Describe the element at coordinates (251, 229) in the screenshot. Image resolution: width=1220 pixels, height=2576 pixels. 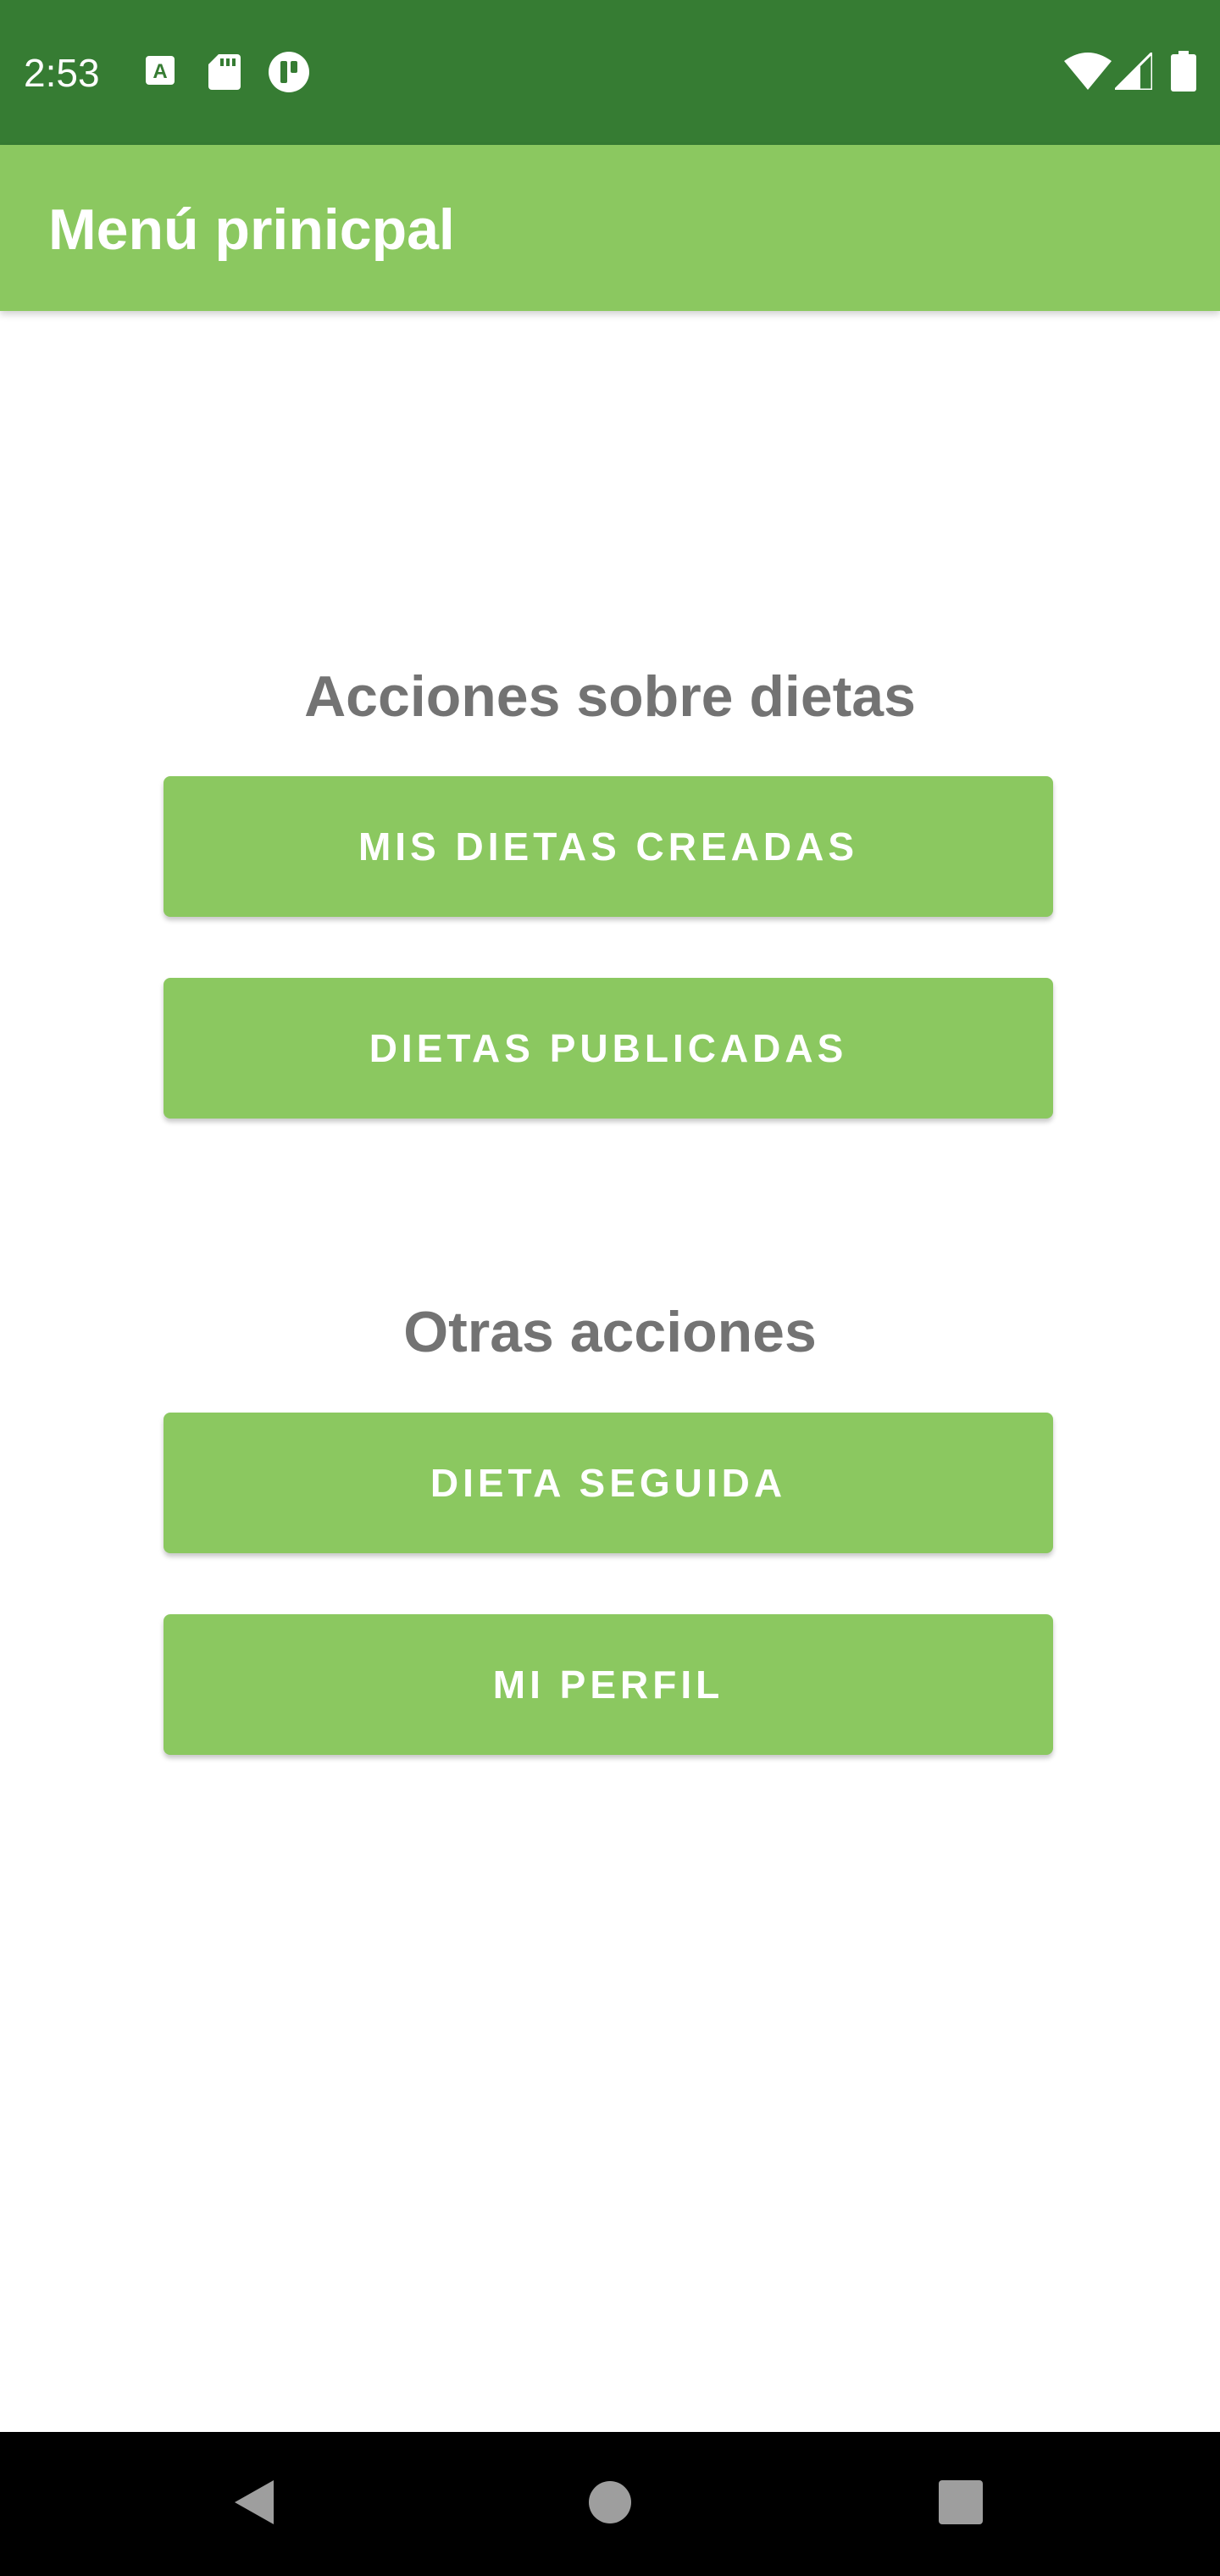
I see `app-title: Menú prinicpal` at that location.